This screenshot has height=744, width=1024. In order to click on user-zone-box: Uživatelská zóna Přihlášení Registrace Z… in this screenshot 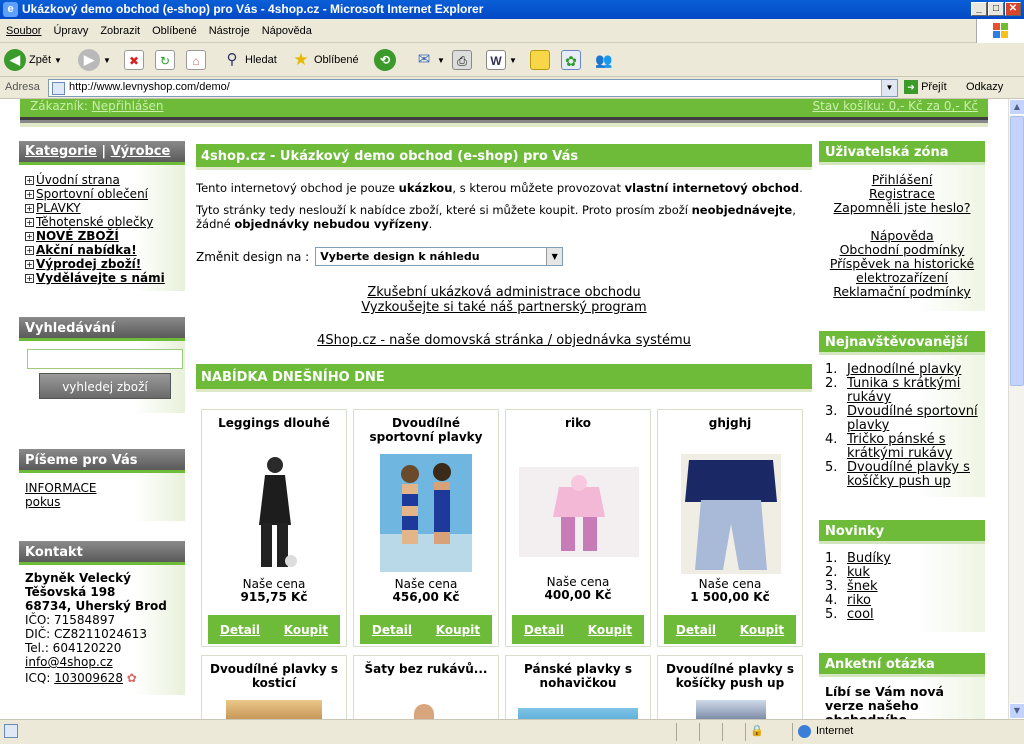, I will do `click(902, 226)`.